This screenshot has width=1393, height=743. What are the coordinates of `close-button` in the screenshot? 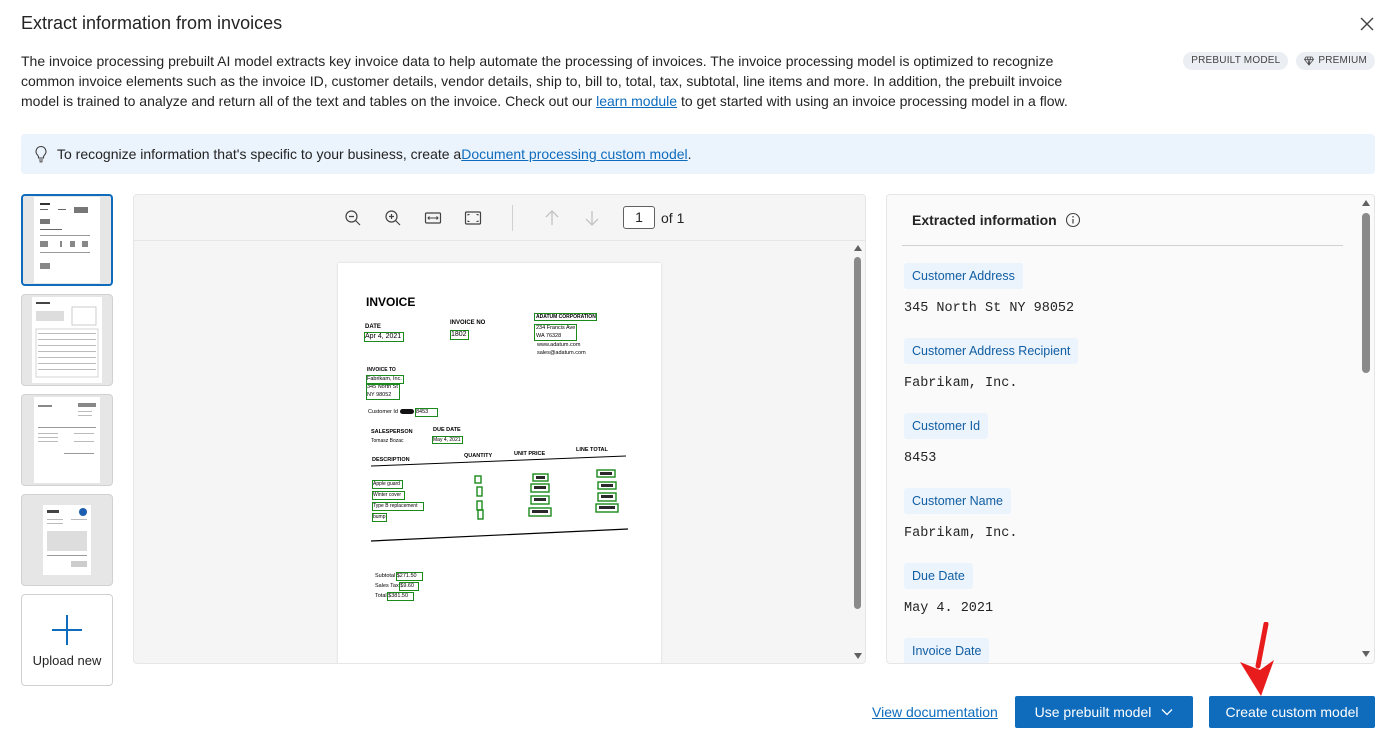 It's located at (1367, 24).